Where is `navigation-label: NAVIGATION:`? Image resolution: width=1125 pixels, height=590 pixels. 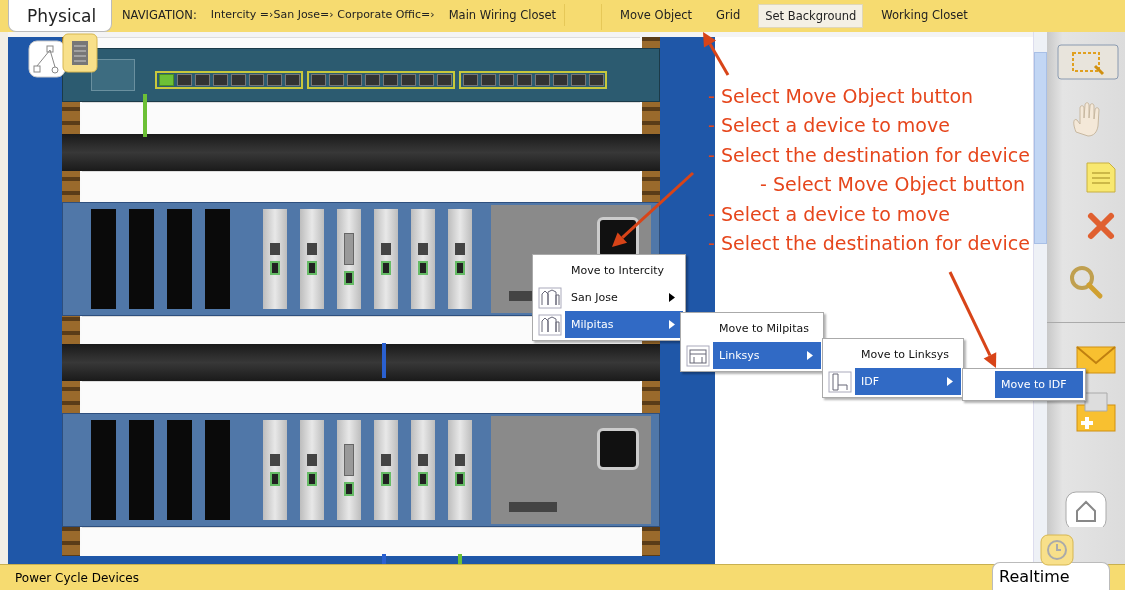
navigation-label: NAVIGATION: is located at coordinates (159, 15).